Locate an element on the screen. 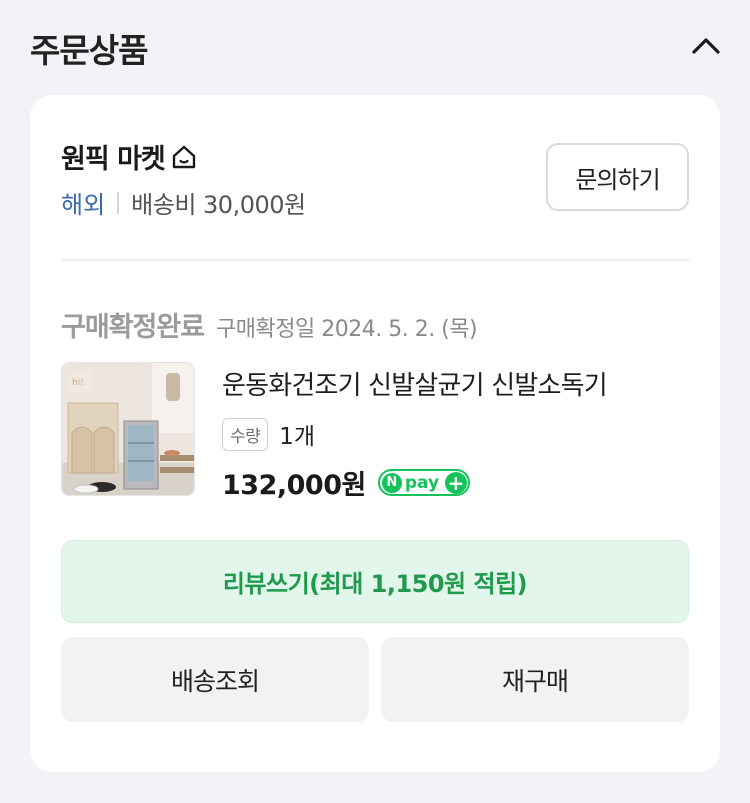 Image resolution: width=750 pixels, height=803 pixels. npay-plus-badge: N pay + is located at coordinates (423, 482).